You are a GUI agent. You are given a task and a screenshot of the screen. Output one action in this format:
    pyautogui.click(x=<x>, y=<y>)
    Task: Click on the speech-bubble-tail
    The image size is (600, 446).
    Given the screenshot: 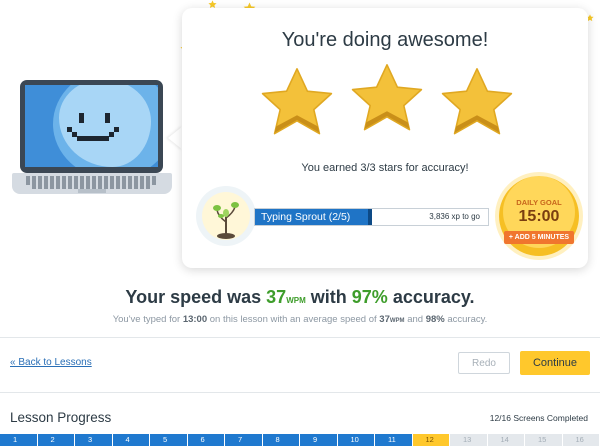 What is the action you would take?
    pyautogui.click(x=175, y=138)
    